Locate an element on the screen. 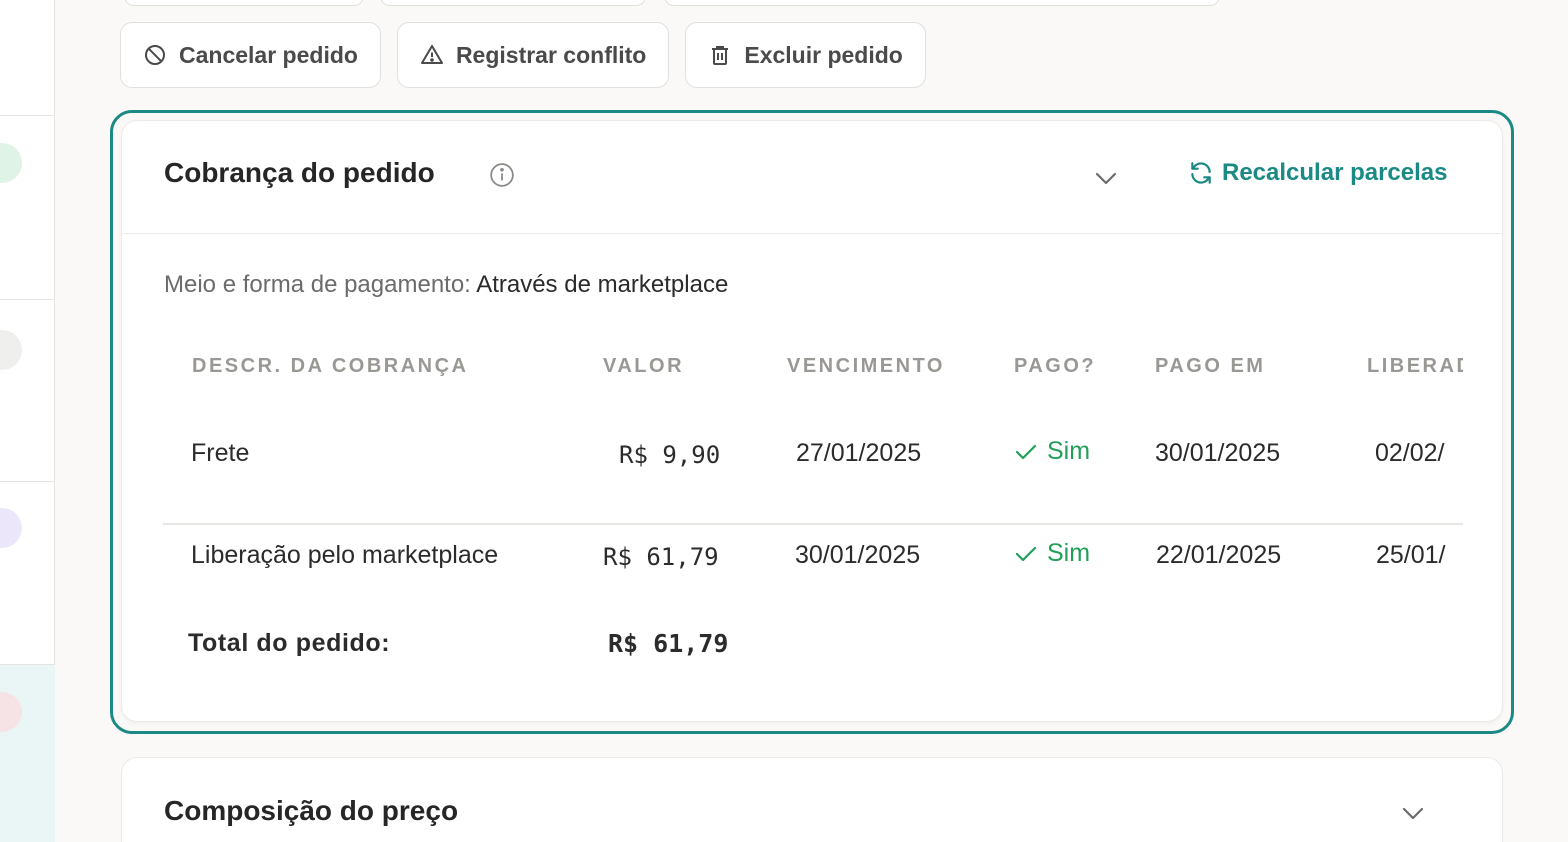 This screenshot has height=842, width=1568. selected-list-item is located at coordinates (27, 753).